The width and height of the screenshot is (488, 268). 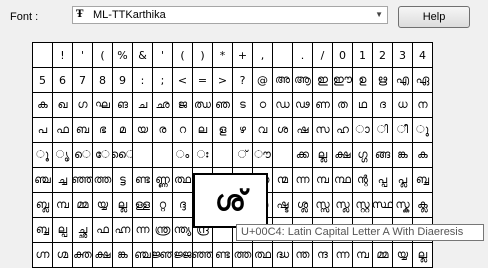 What do you see at coordinates (343, 55) in the screenshot?
I see `character-cell: 0` at bounding box center [343, 55].